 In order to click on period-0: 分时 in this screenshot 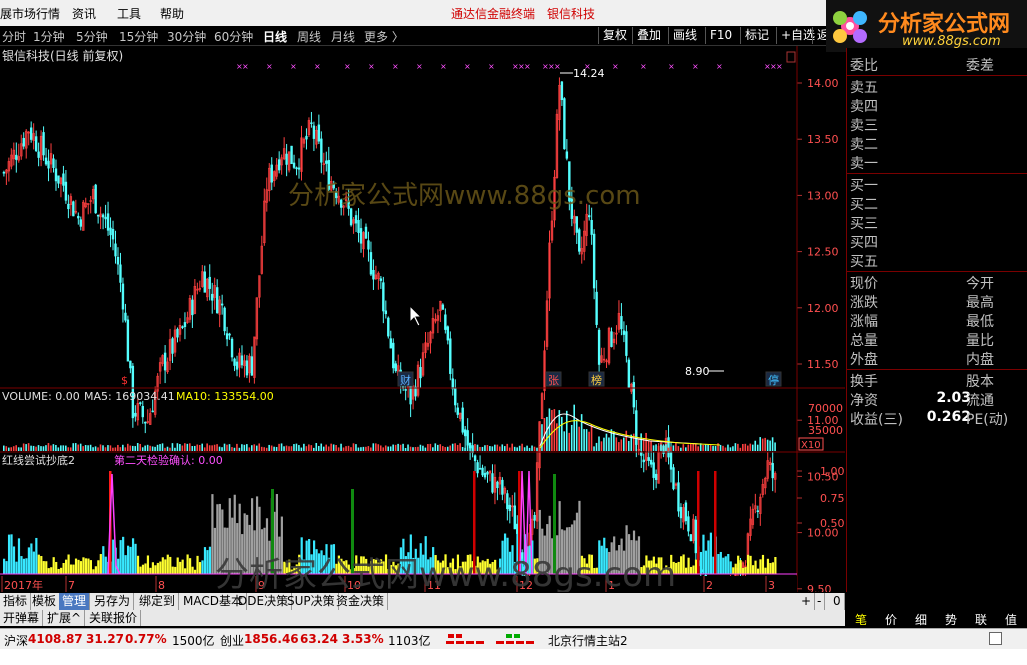, I will do `click(14, 36)`.